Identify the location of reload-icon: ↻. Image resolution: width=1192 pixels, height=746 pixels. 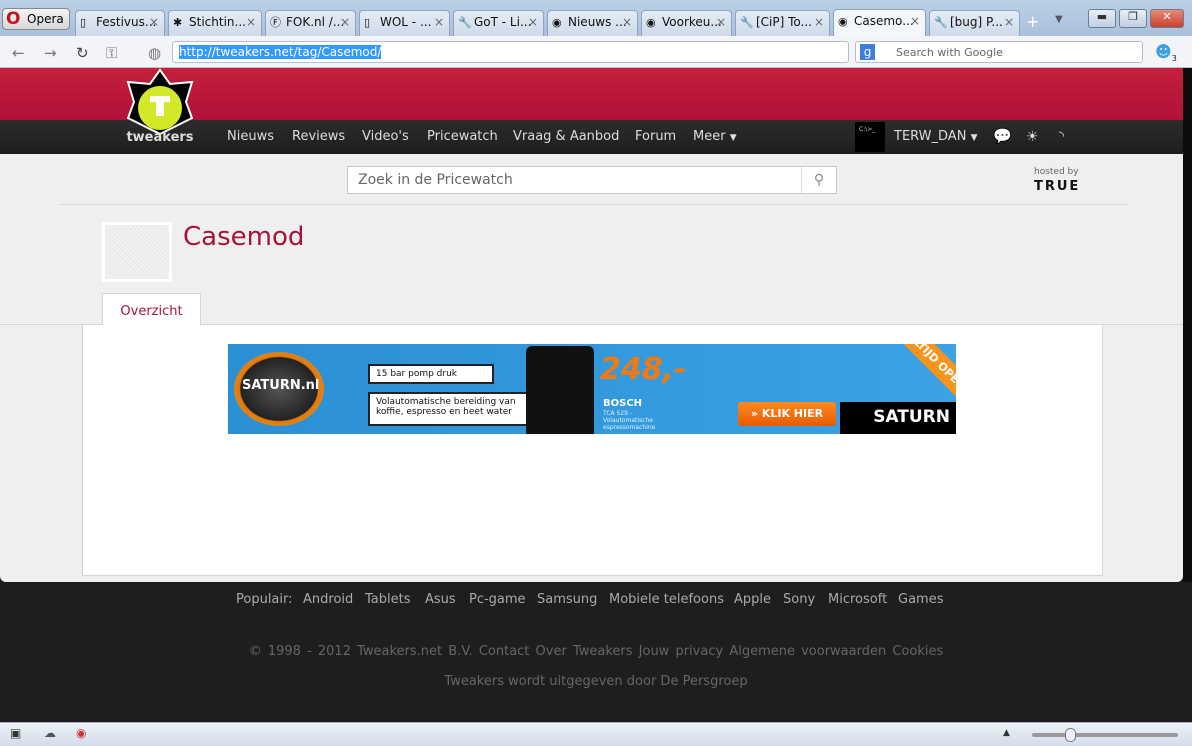
(82, 53).